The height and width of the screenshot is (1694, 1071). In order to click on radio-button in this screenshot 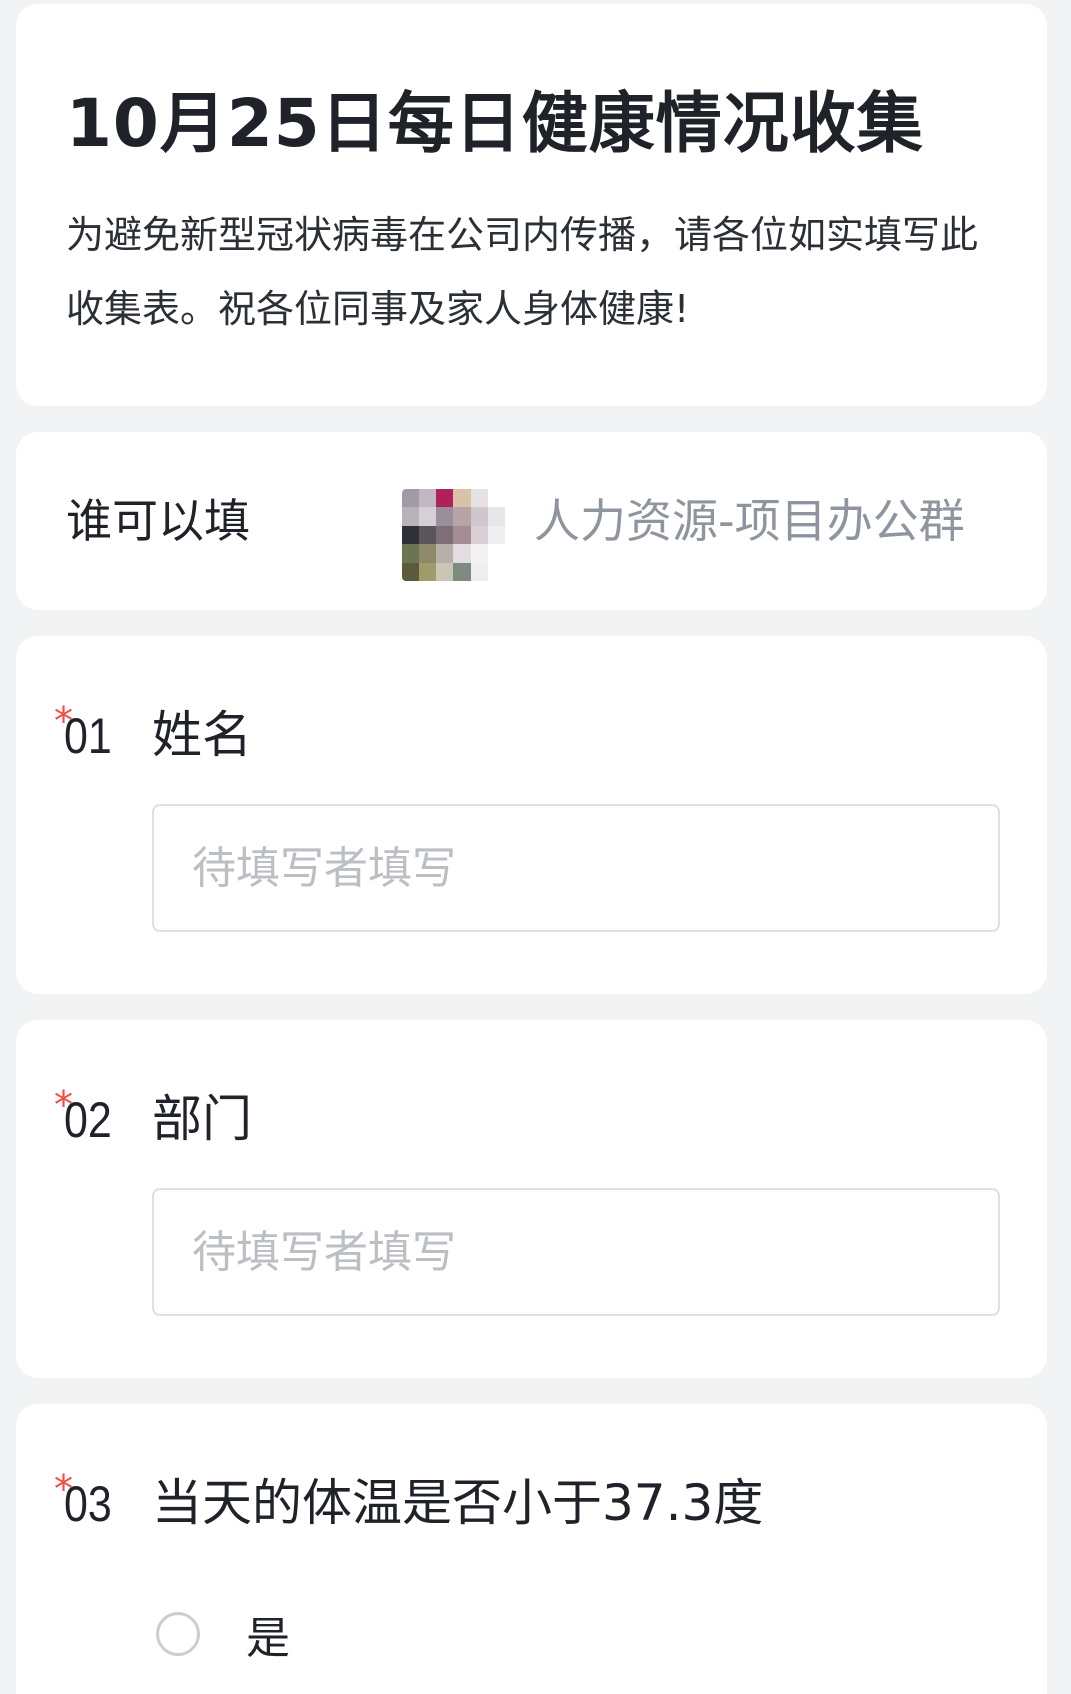, I will do `click(178, 1634)`.